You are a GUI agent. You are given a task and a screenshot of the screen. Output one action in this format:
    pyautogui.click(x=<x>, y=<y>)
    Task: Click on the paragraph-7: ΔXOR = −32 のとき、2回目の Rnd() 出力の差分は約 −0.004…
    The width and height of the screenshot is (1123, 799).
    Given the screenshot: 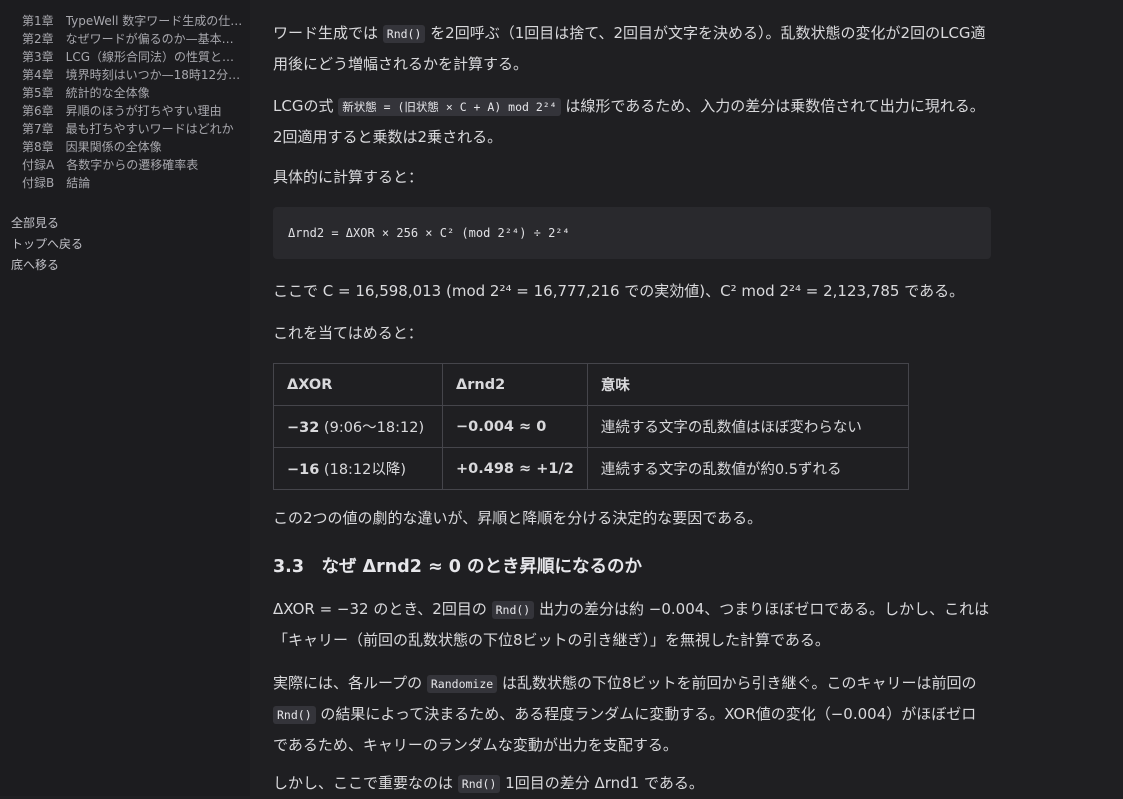 What is the action you would take?
    pyautogui.click(x=631, y=624)
    